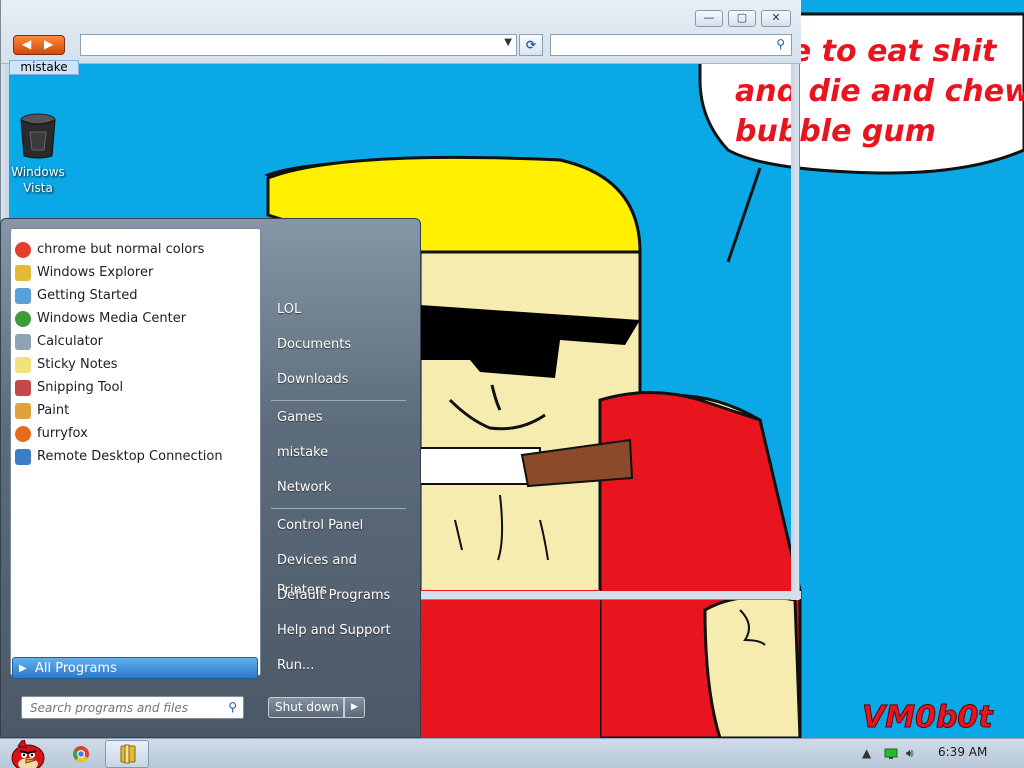  What do you see at coordinates (339, 418) in the screenshot?
I see `start-right-item-games: Games` at bounding box center [339, 418].